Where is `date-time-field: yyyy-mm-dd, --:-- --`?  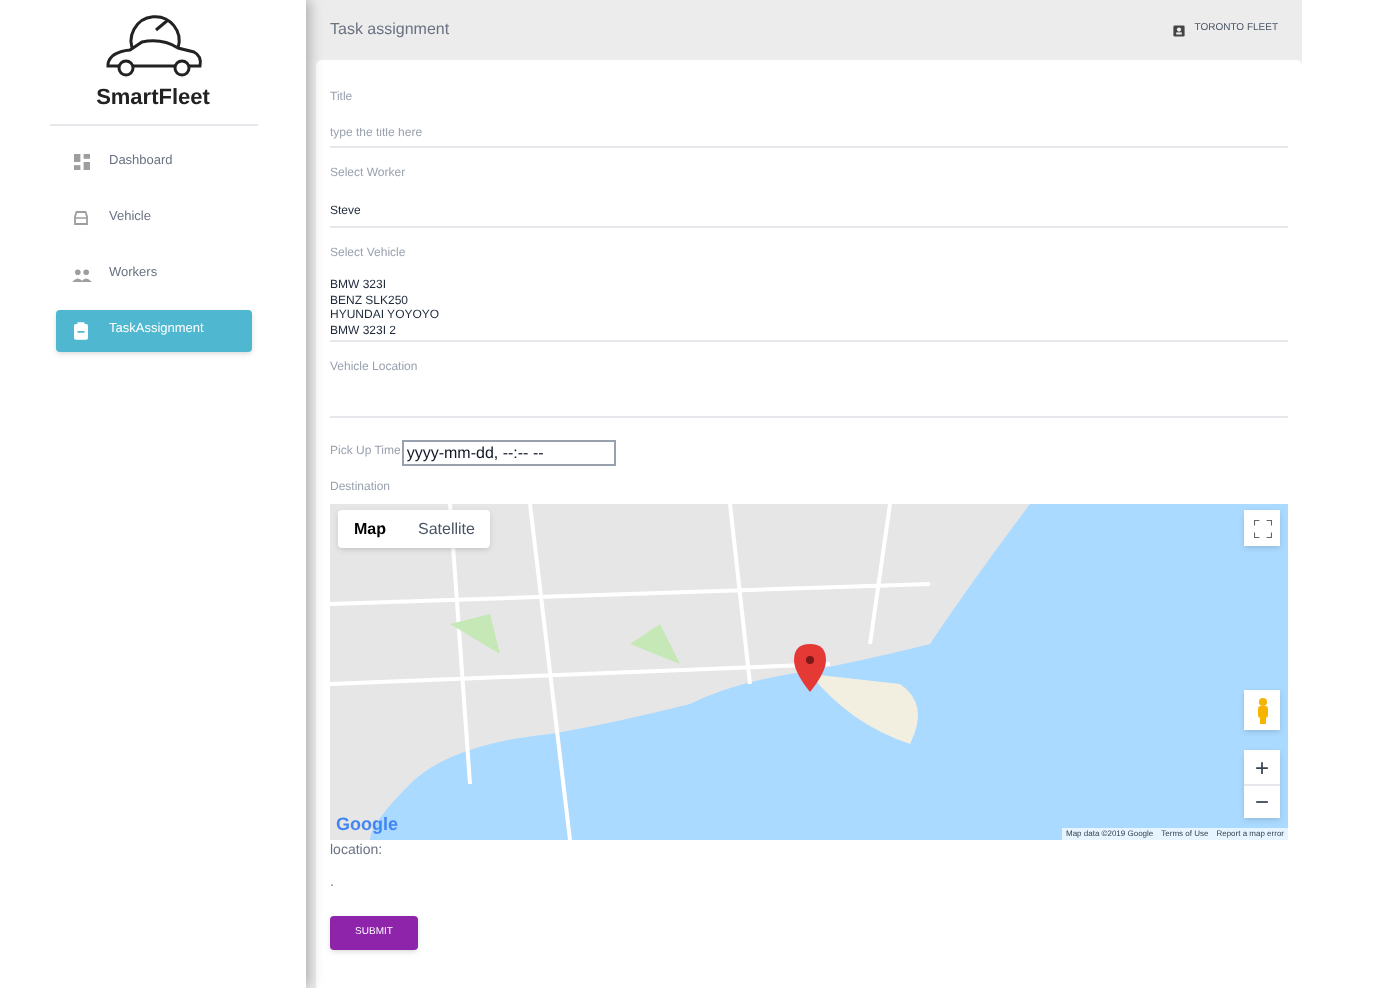 date-time-field: yyyy-mm-dd, --:-- -- is located at coordinates (509, 453).